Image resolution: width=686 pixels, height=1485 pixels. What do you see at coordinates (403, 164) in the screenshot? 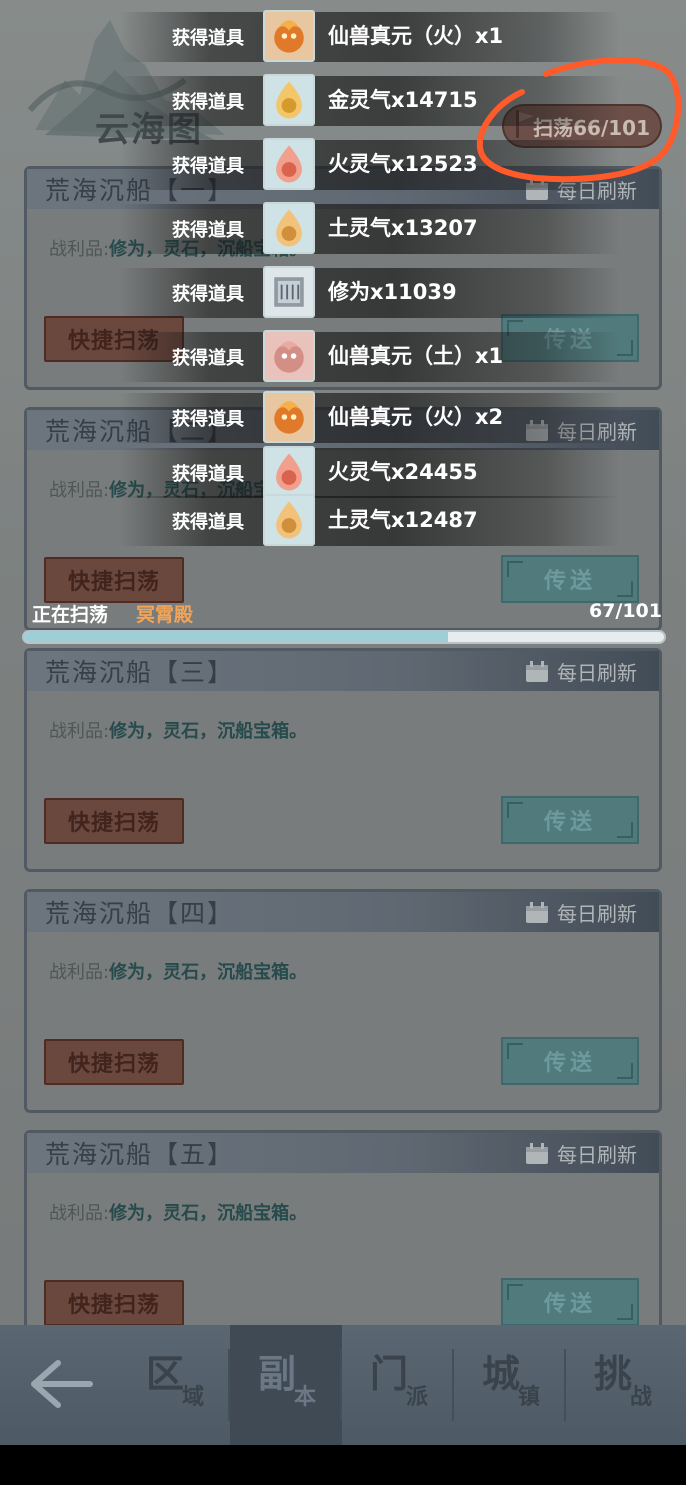
I see `reward-item-text: 火灵气x12523` at bounding box center [403, 164].